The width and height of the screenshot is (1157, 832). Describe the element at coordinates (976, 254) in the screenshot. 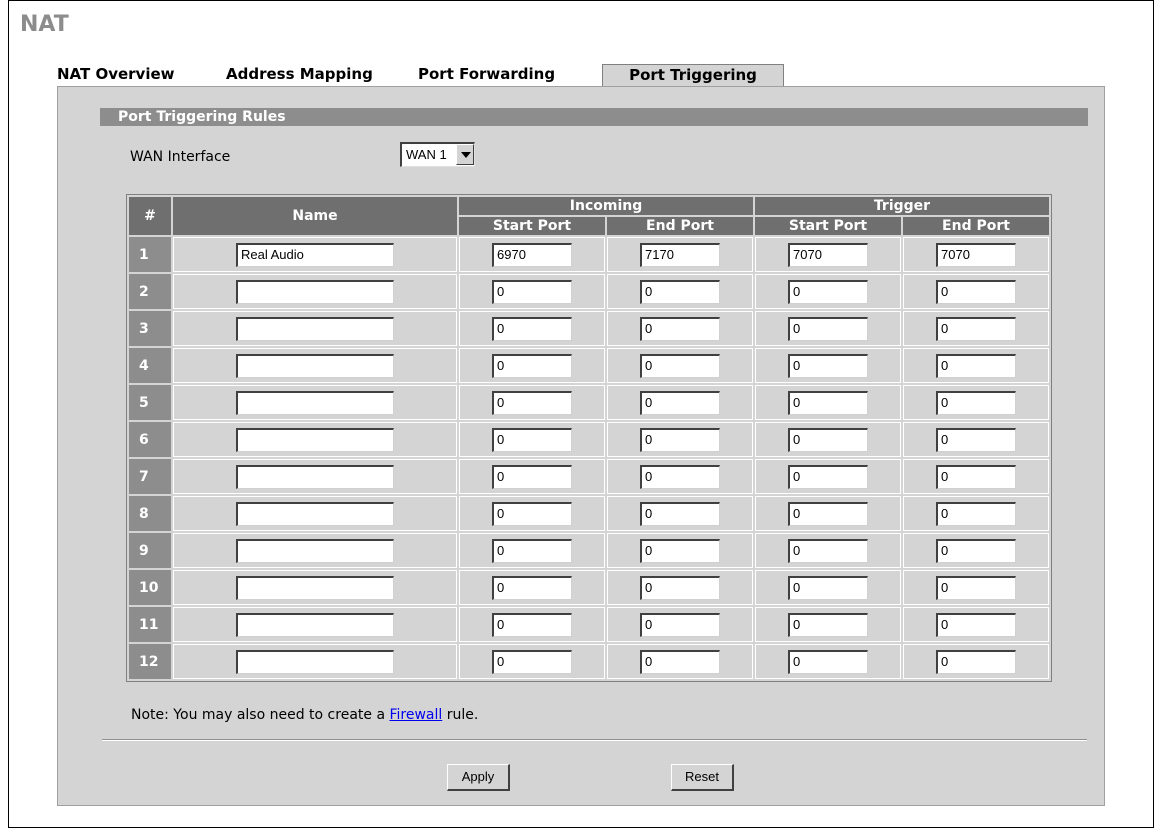

I see `trigger-end-port-input: 7070` at that location.